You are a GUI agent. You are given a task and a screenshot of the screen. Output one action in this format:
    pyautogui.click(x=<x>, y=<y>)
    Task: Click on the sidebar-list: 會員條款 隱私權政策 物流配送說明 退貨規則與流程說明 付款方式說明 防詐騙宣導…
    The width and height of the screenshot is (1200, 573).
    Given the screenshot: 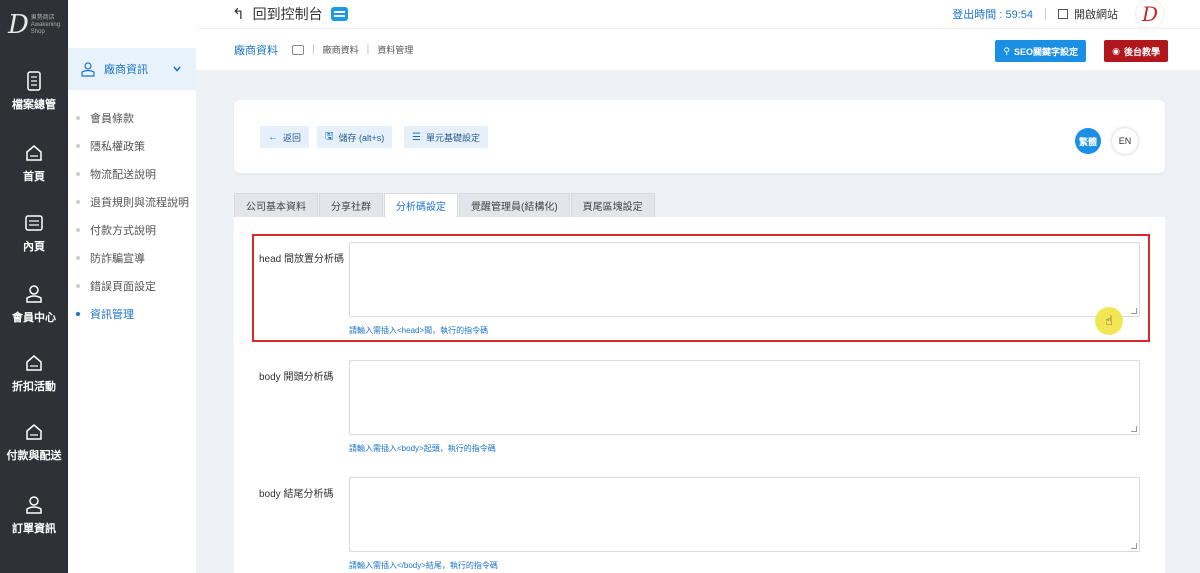 What is the action you would take?
    pyautogui.click(x=132, y=209)
    